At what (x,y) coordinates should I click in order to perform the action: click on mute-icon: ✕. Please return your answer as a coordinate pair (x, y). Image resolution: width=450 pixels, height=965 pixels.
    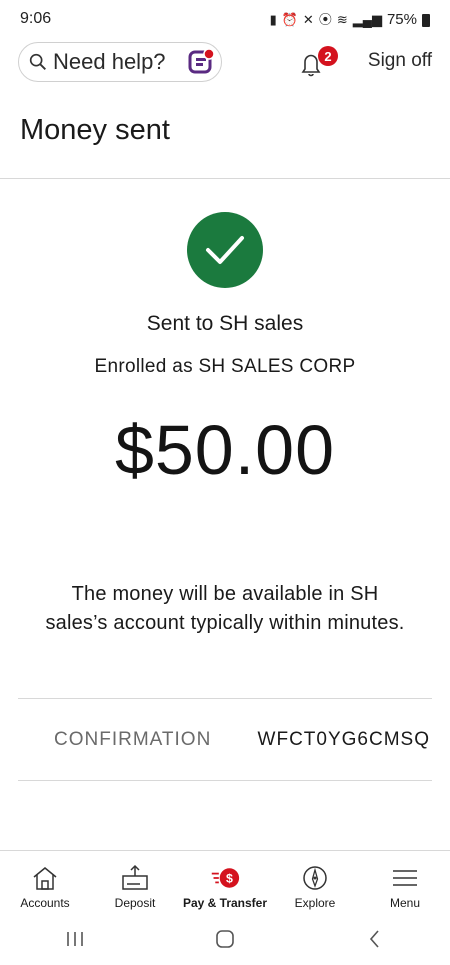
    Looking at the image, I should click on (308, 19).